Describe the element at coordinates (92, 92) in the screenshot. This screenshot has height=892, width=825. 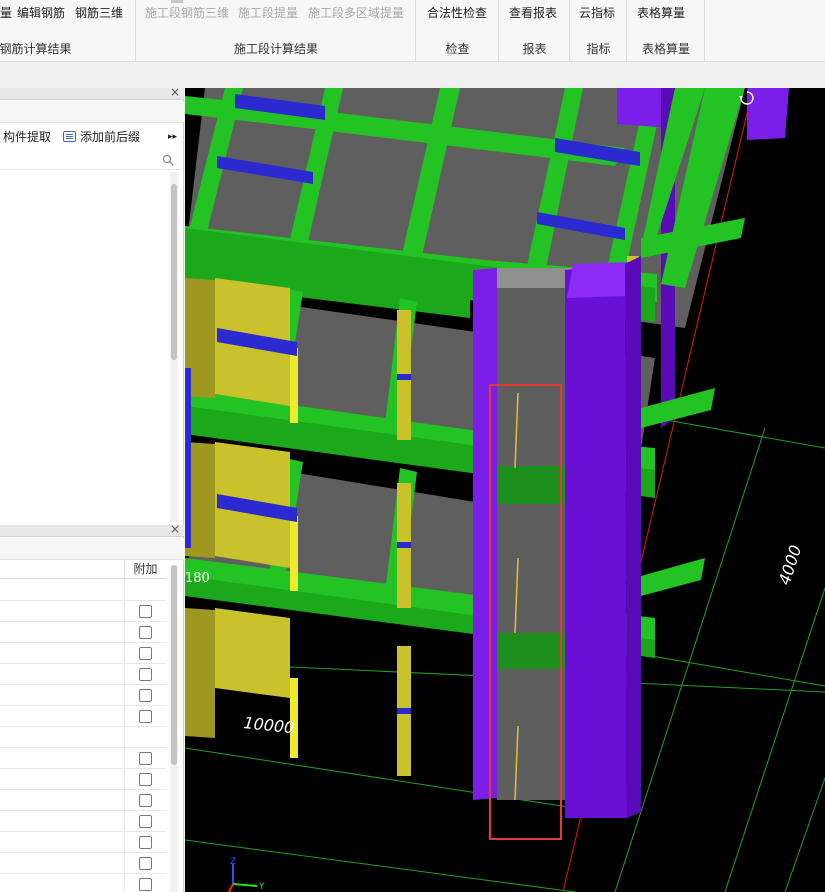
I see `top-pane-header: ×` at that location.